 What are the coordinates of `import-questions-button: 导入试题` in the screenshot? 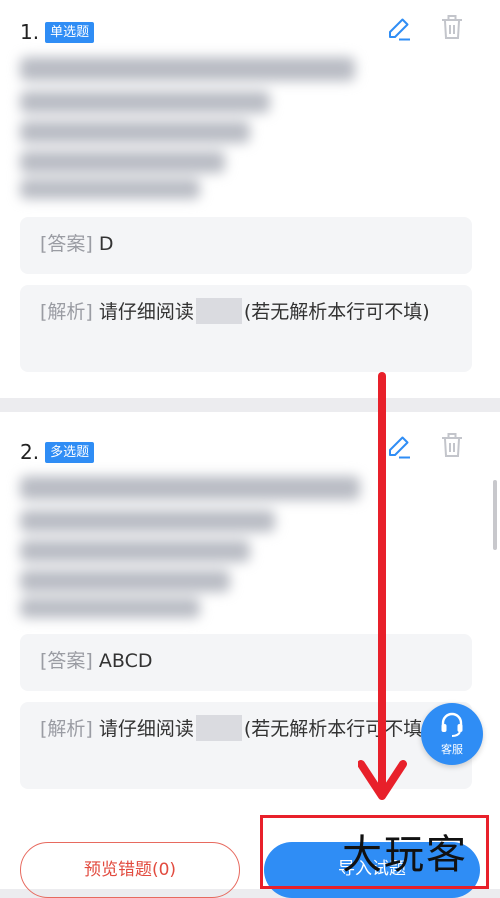 It's located at (372, 870).